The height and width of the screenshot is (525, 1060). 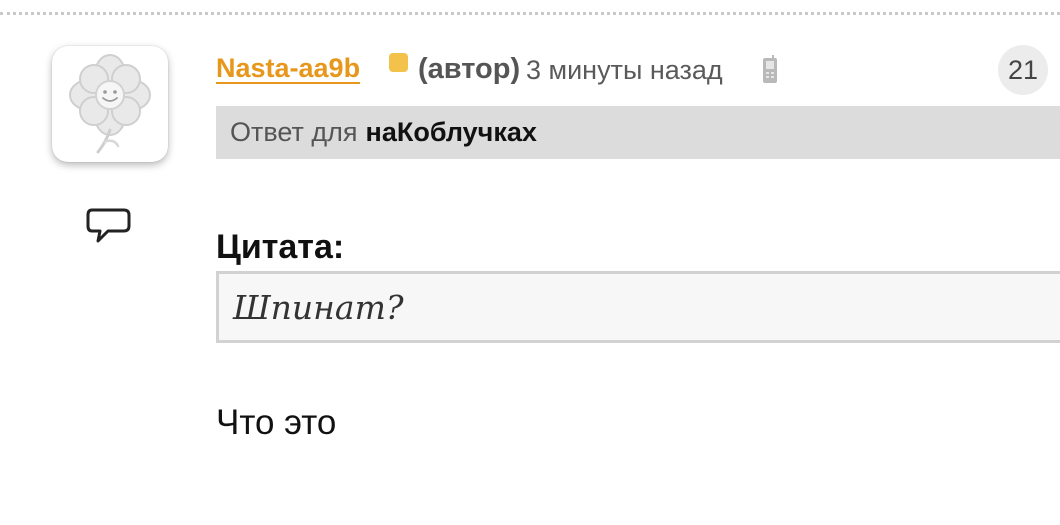 I want to click on reply-to-bar: Ответ для наКоблучках, so click(x=638, y=132).